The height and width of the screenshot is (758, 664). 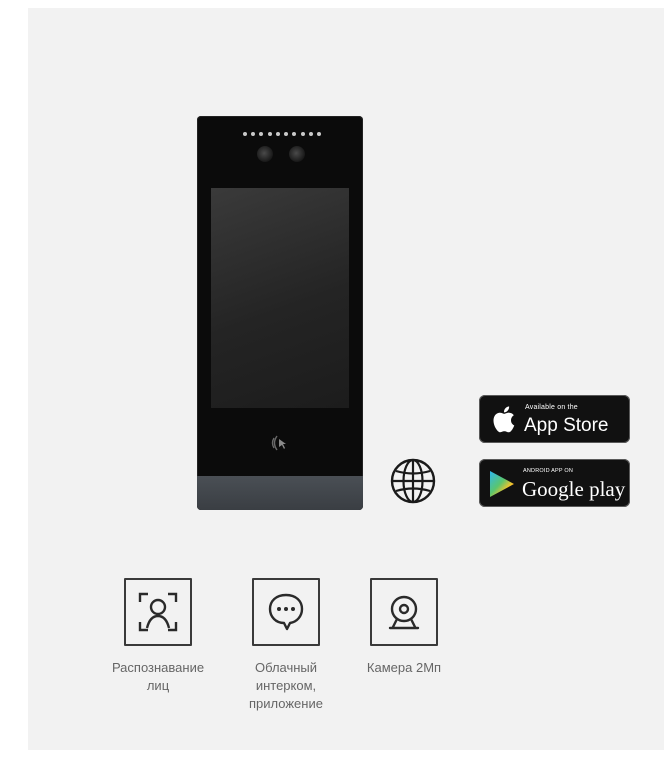 What do you see at coordinates (502, 484) in the screenshot?
I see `play-triangle-icon` at bounding box center [502, 484].